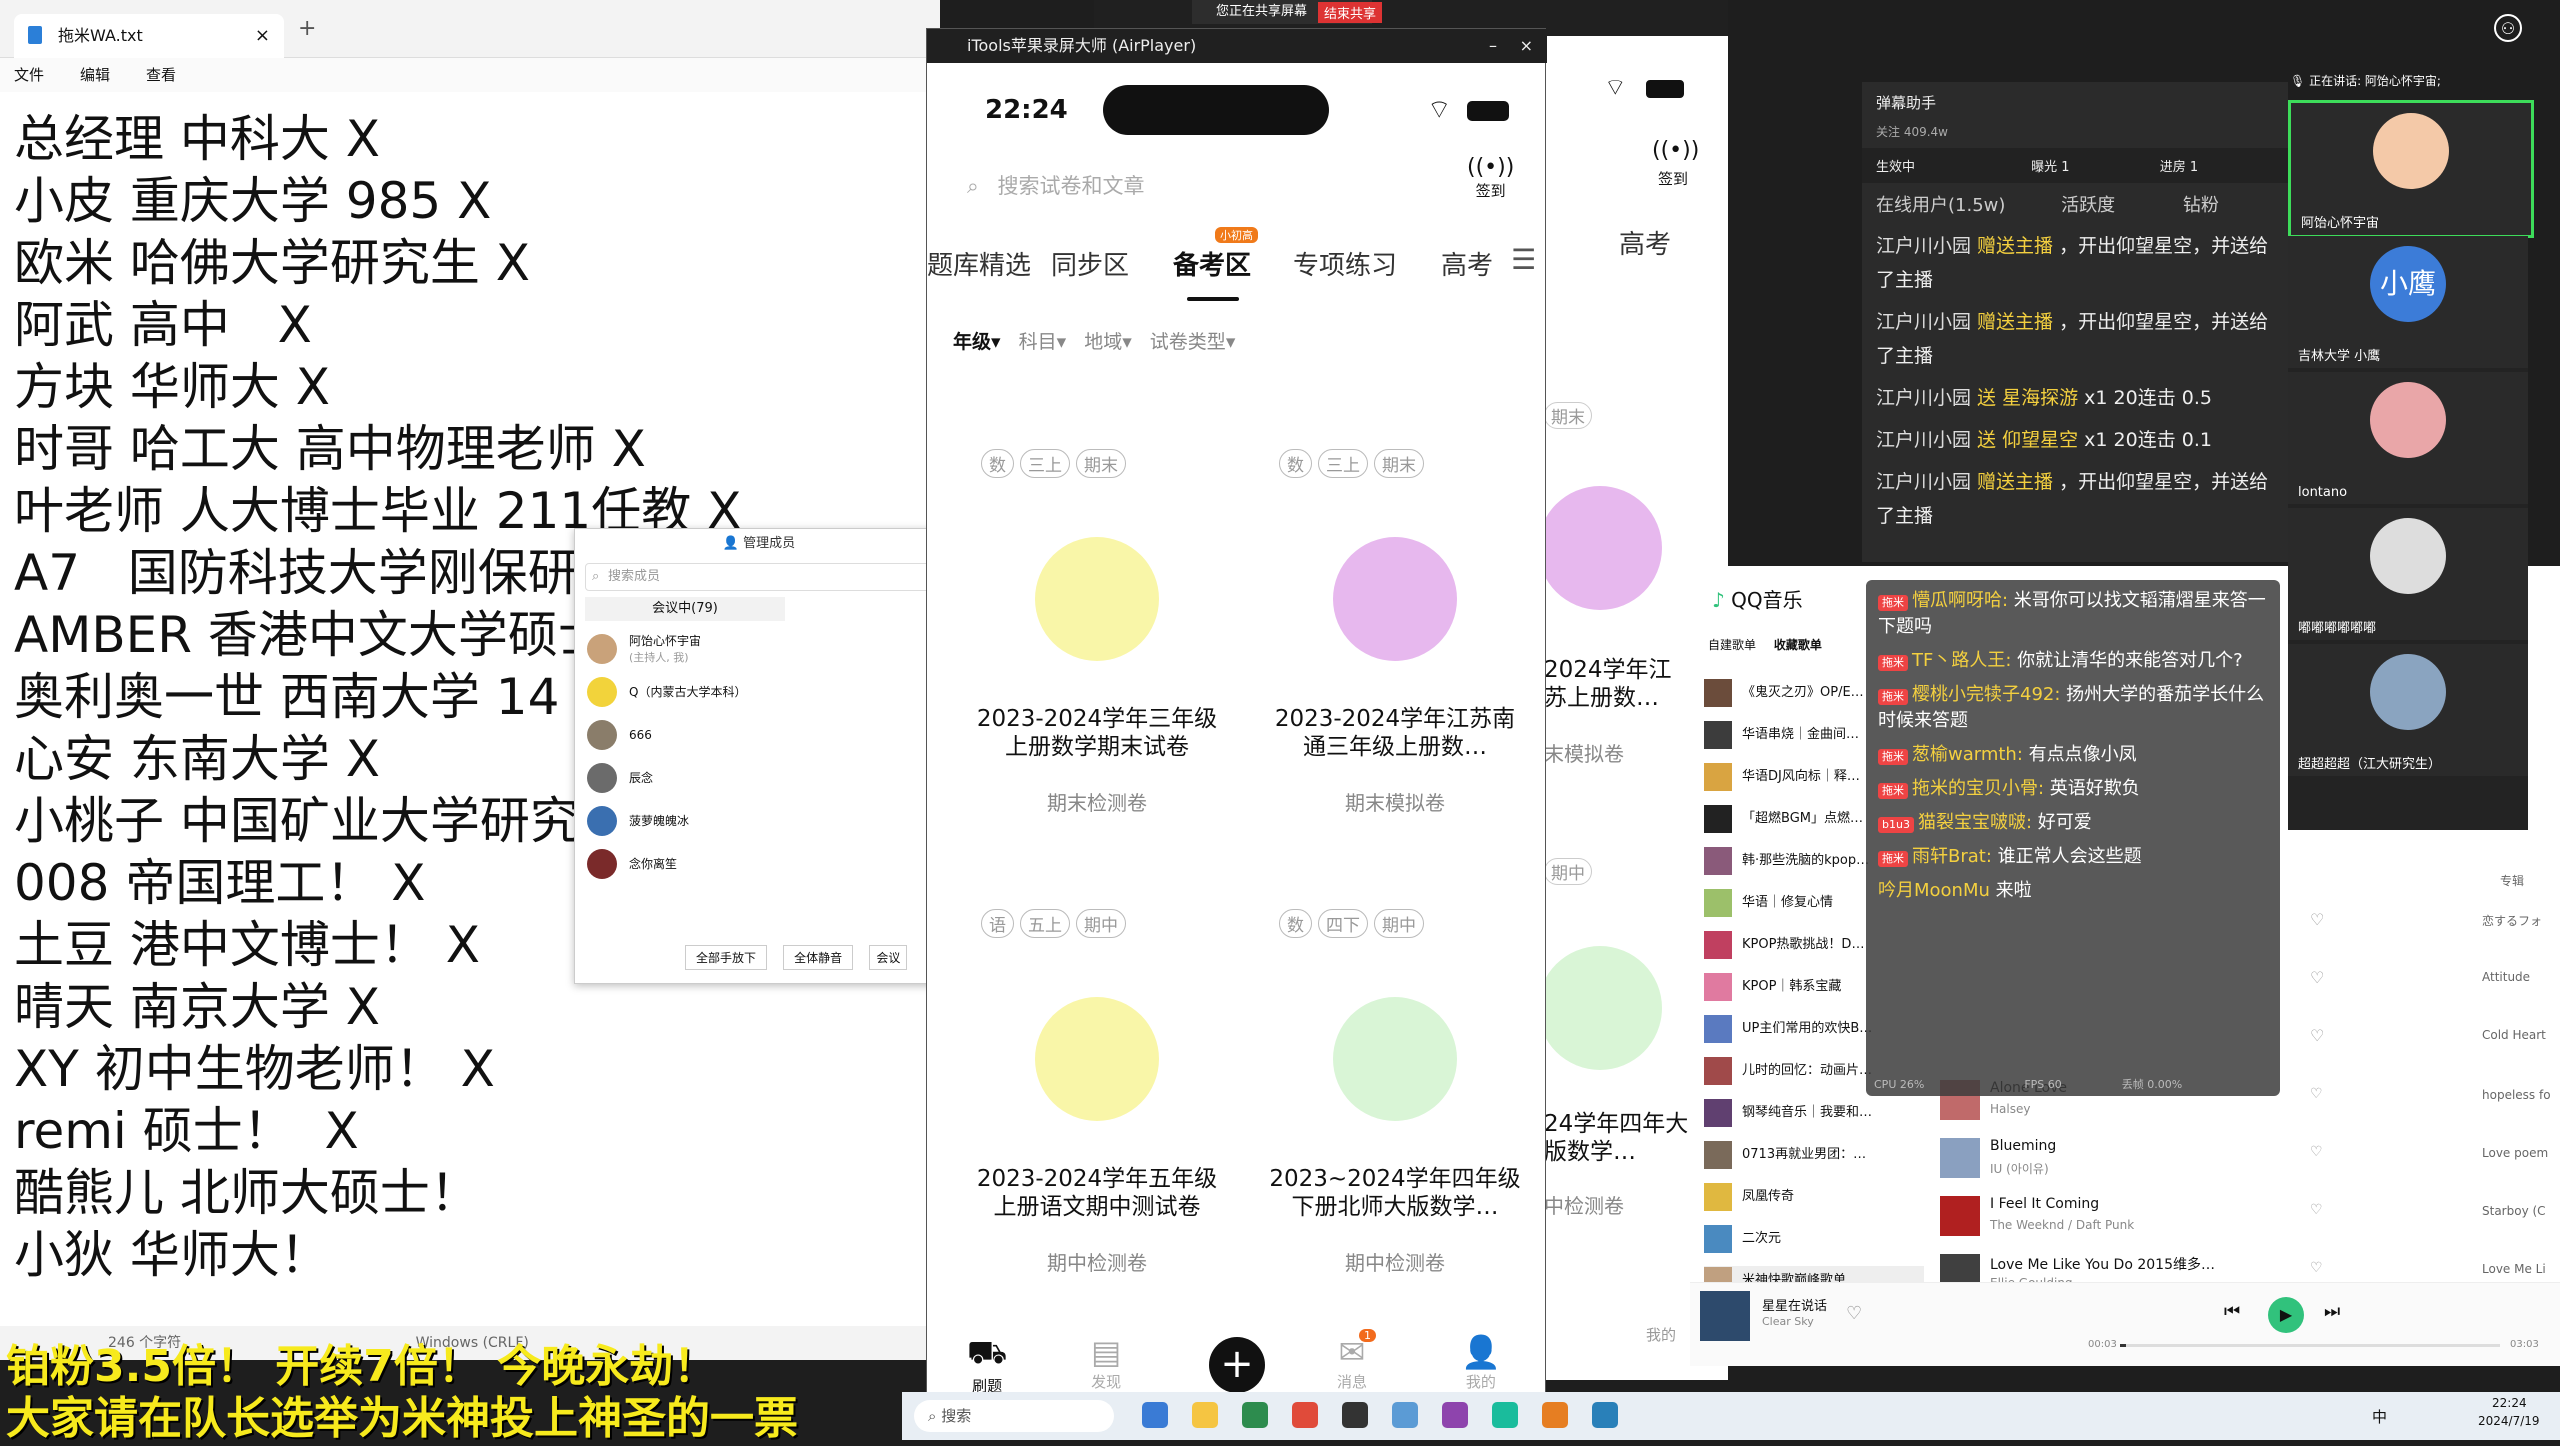 The width and height of the screenshot is (2560, 1446). I want to click on tab-close-icon: ×, so click(262, 36).